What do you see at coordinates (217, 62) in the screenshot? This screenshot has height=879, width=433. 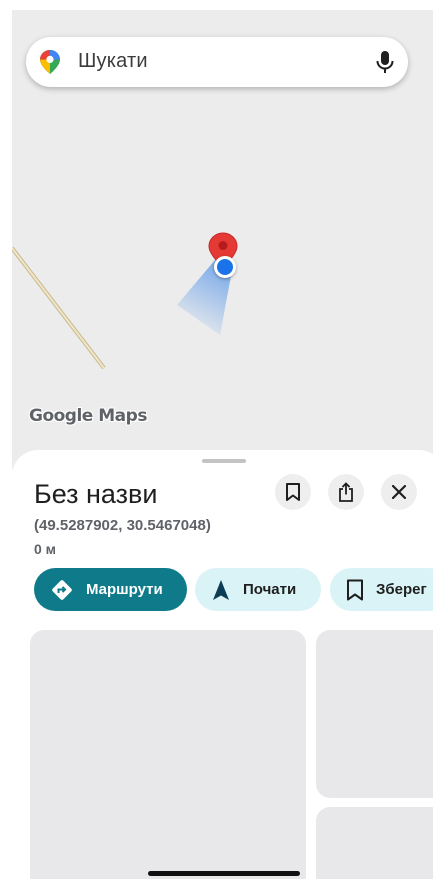 I see `search-bar: Шукати` at bounding box center [217, 62].